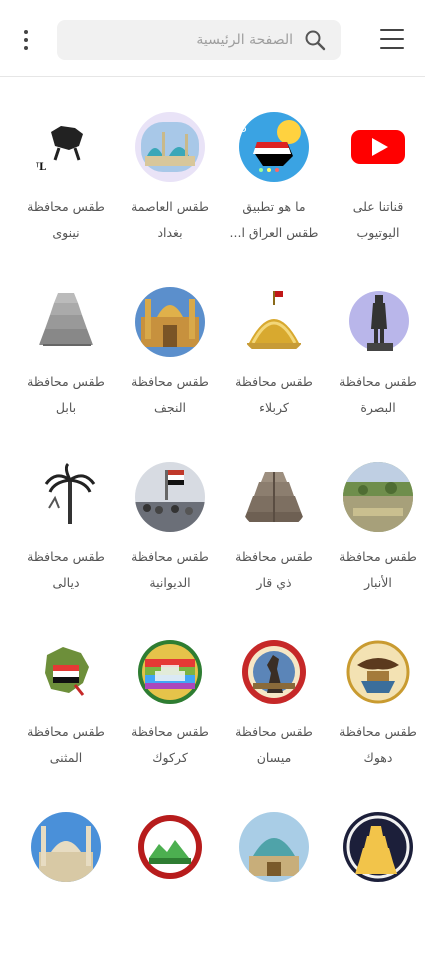  I want to click on iraq-weather-app-icon: 15:, so click(274, 147).